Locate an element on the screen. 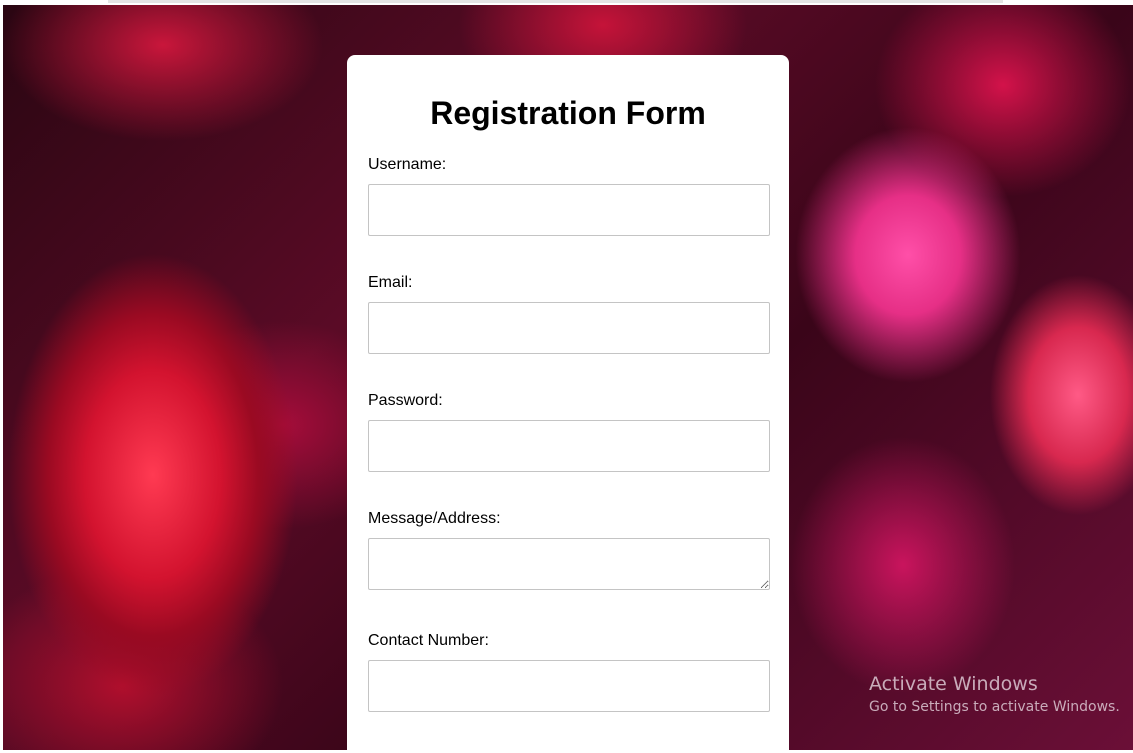 This screenshot has height=753, width=1133. email-label: Email: is located at coordinates (390, 282).